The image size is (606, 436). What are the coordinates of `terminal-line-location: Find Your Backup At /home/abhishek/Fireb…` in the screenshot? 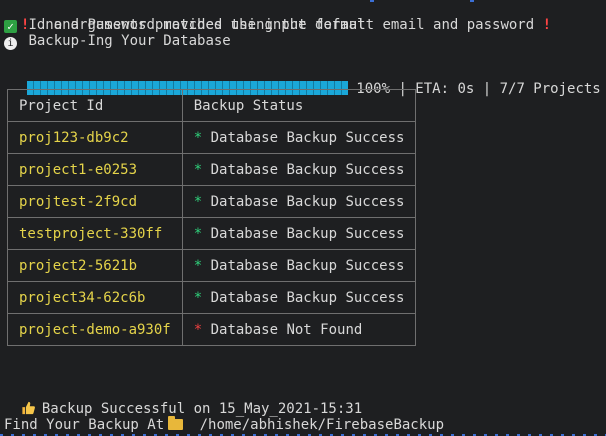 It's located at (224, 424).